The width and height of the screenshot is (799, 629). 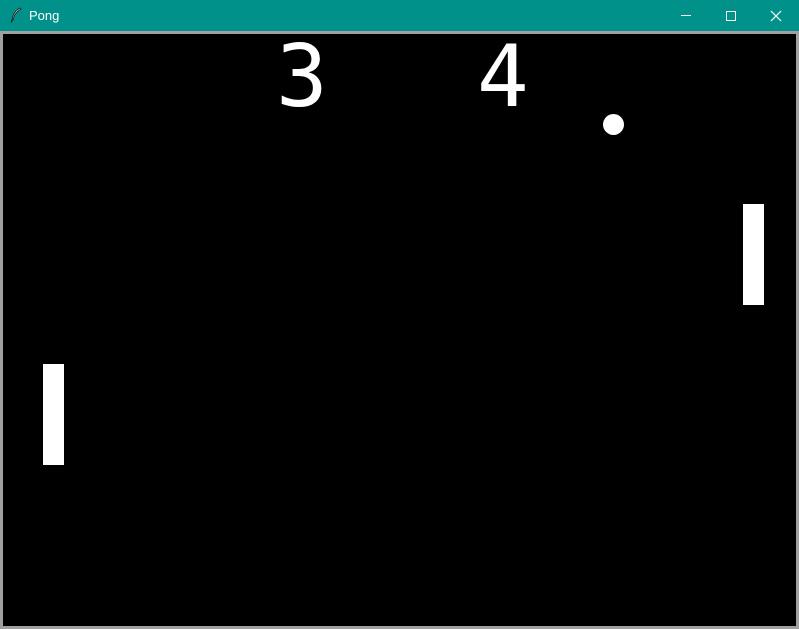 What do you see at coordinates (44, 15) in the screenshot?
I see `window-title: Pong` at bounding box center [44, 15].